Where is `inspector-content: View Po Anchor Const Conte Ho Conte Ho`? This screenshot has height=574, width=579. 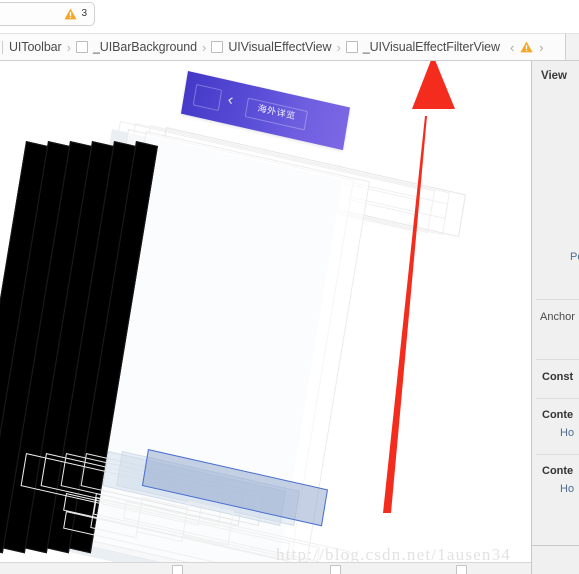
inspector-content: View Po Anchor Const Conte Ho Conte Ho is located at coordinates (555, 303).